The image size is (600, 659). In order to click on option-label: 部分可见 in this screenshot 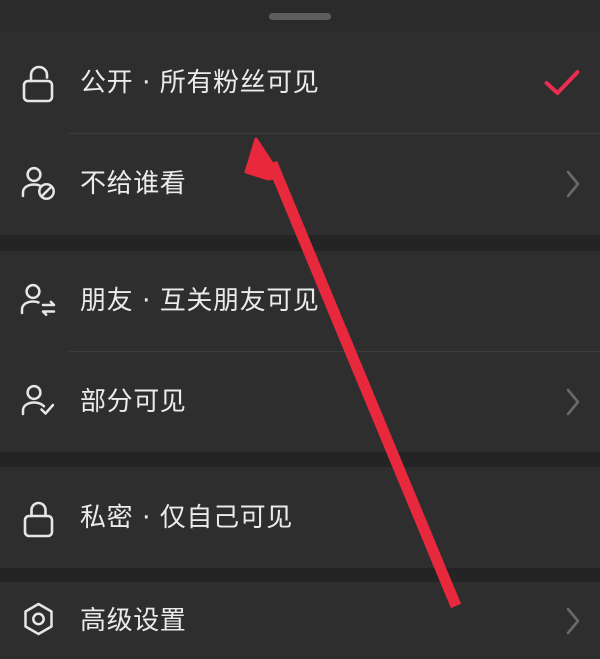, I will do `click(133, 401)`.